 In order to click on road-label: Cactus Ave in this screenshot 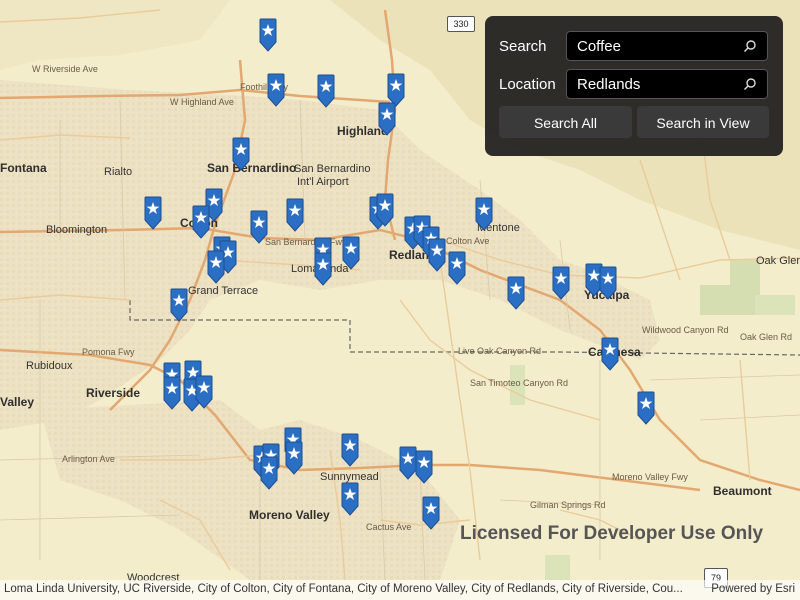, I will do `click(388, 527)`.